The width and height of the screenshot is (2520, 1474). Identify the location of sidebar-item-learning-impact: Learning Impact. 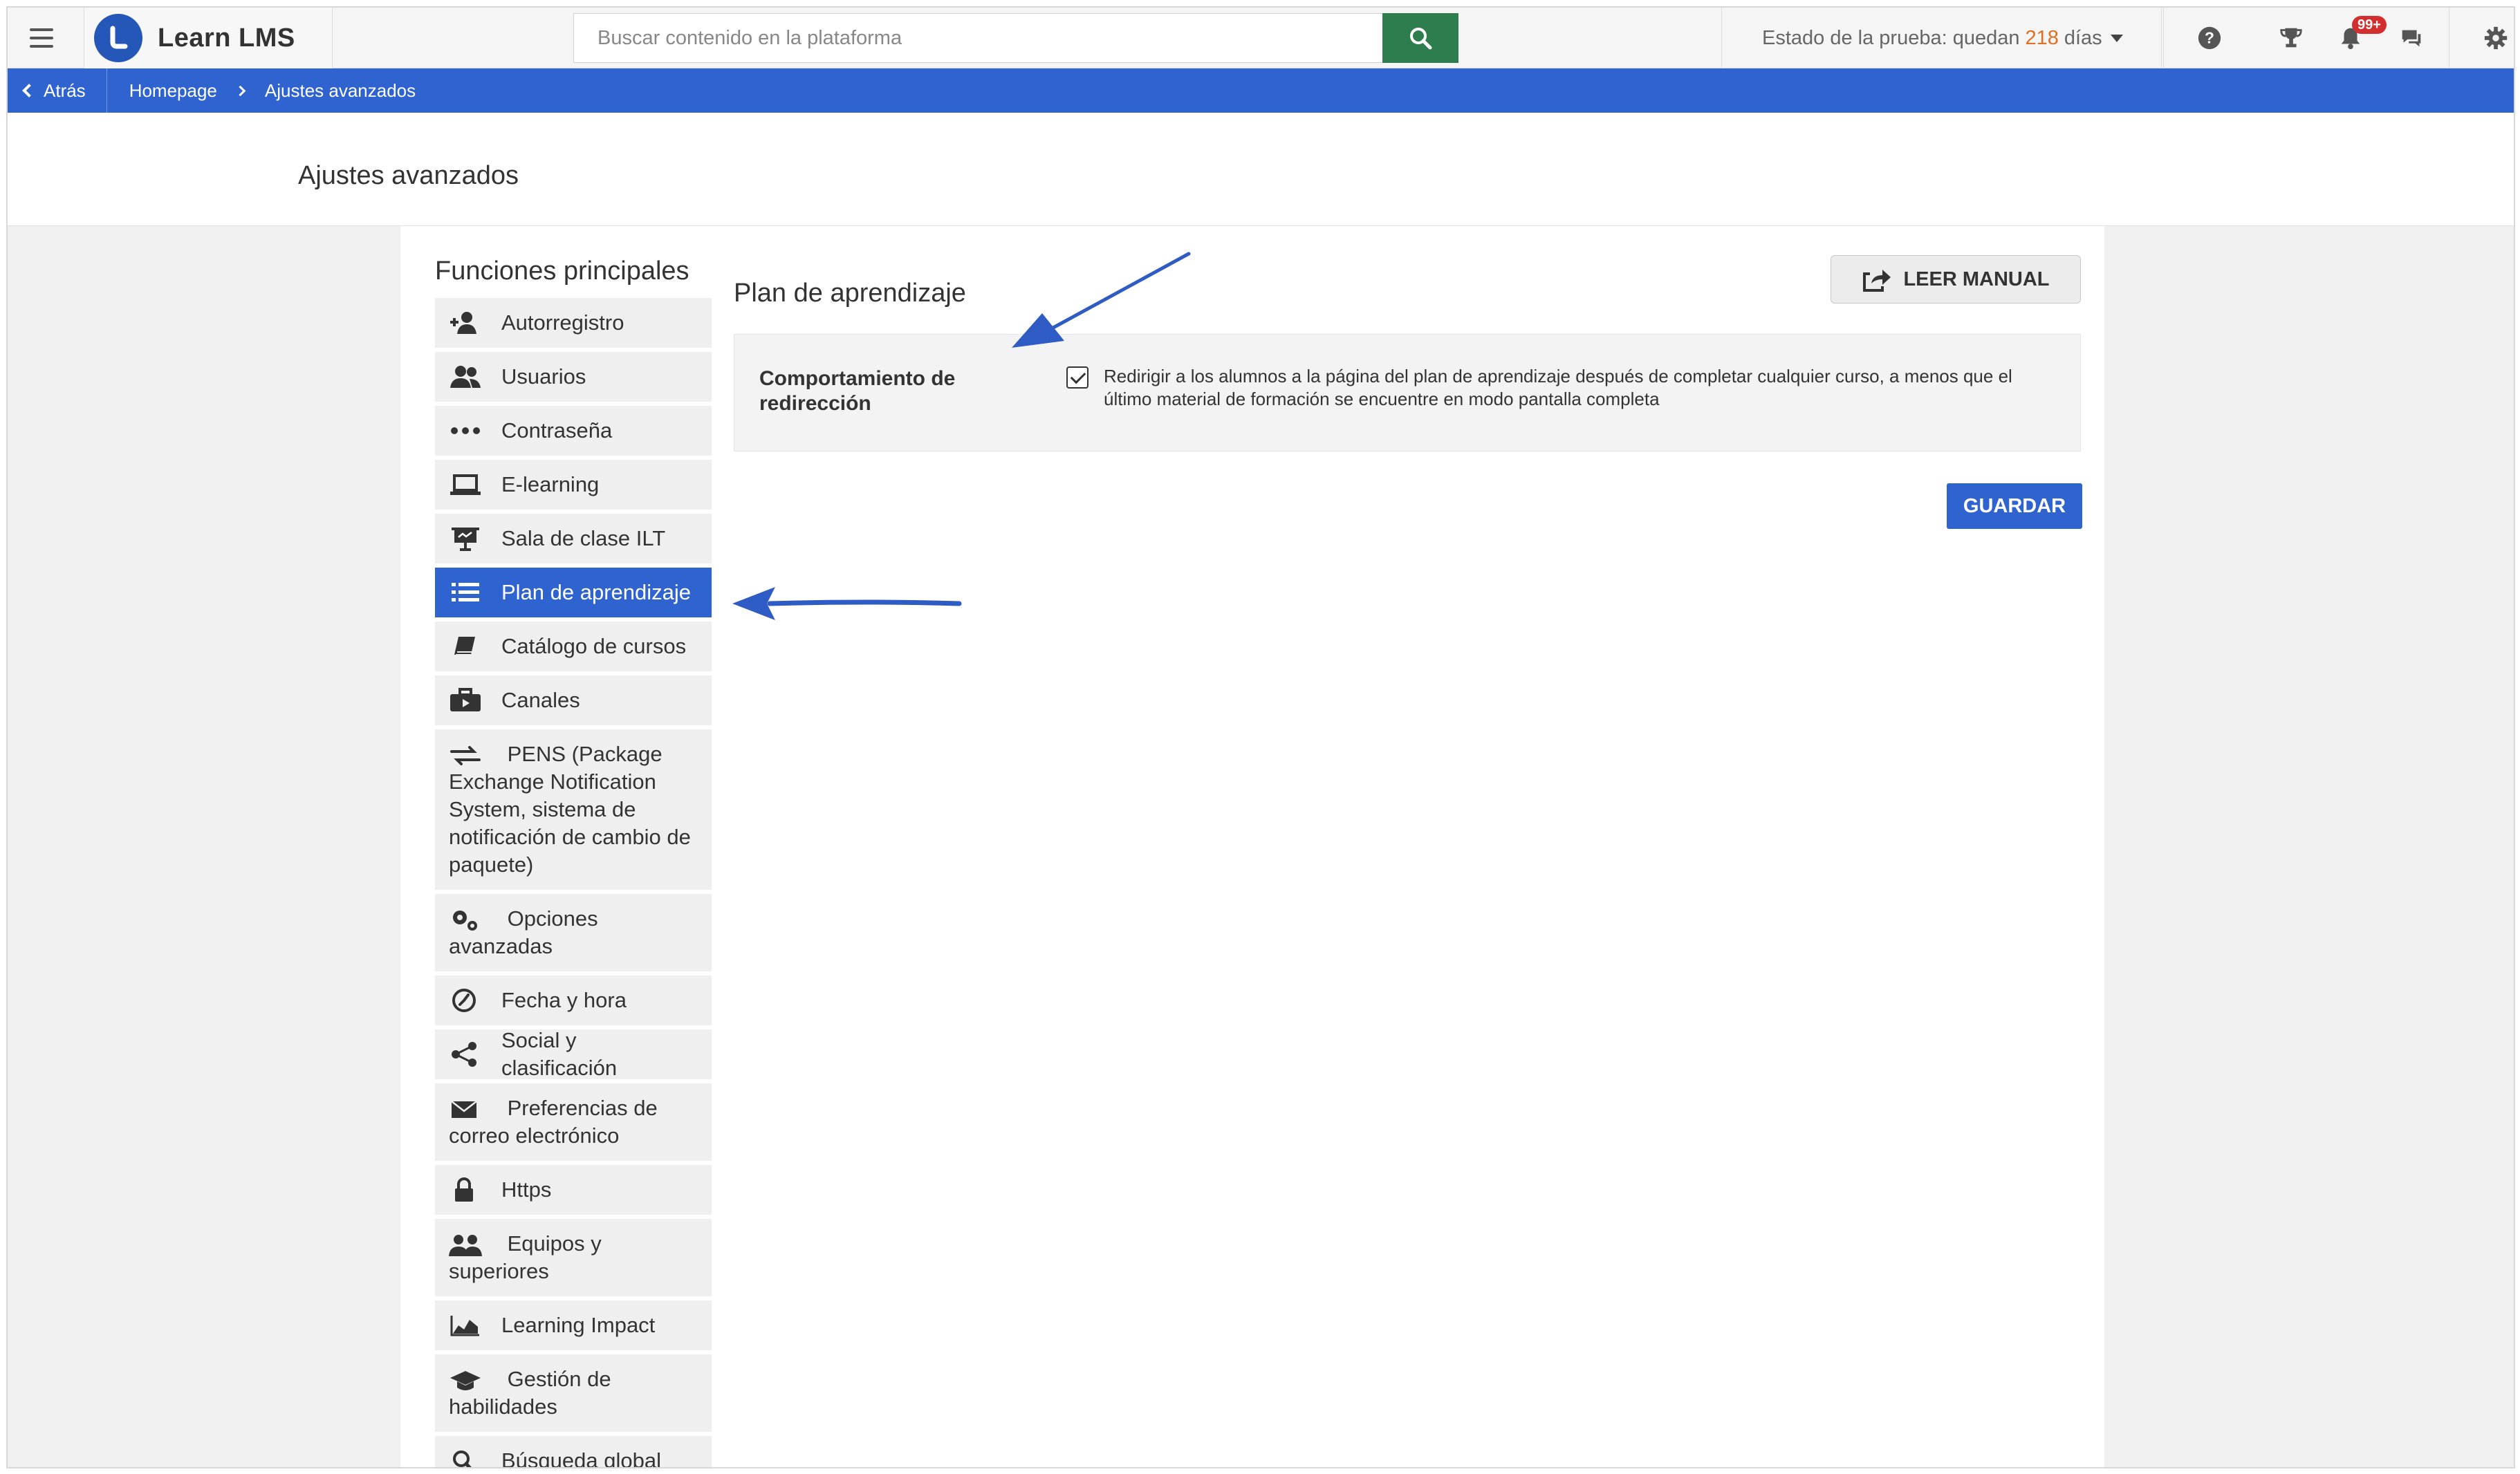
(573, 1325).